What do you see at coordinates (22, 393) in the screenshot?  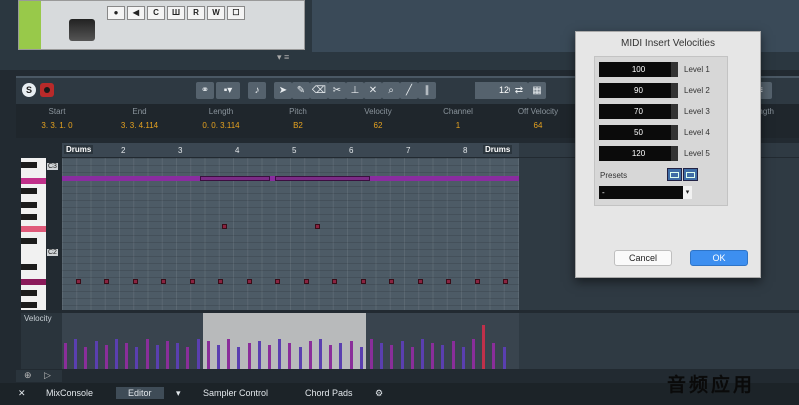 I see `close-zone-icon: ✕` at bounding box center [22, 393].